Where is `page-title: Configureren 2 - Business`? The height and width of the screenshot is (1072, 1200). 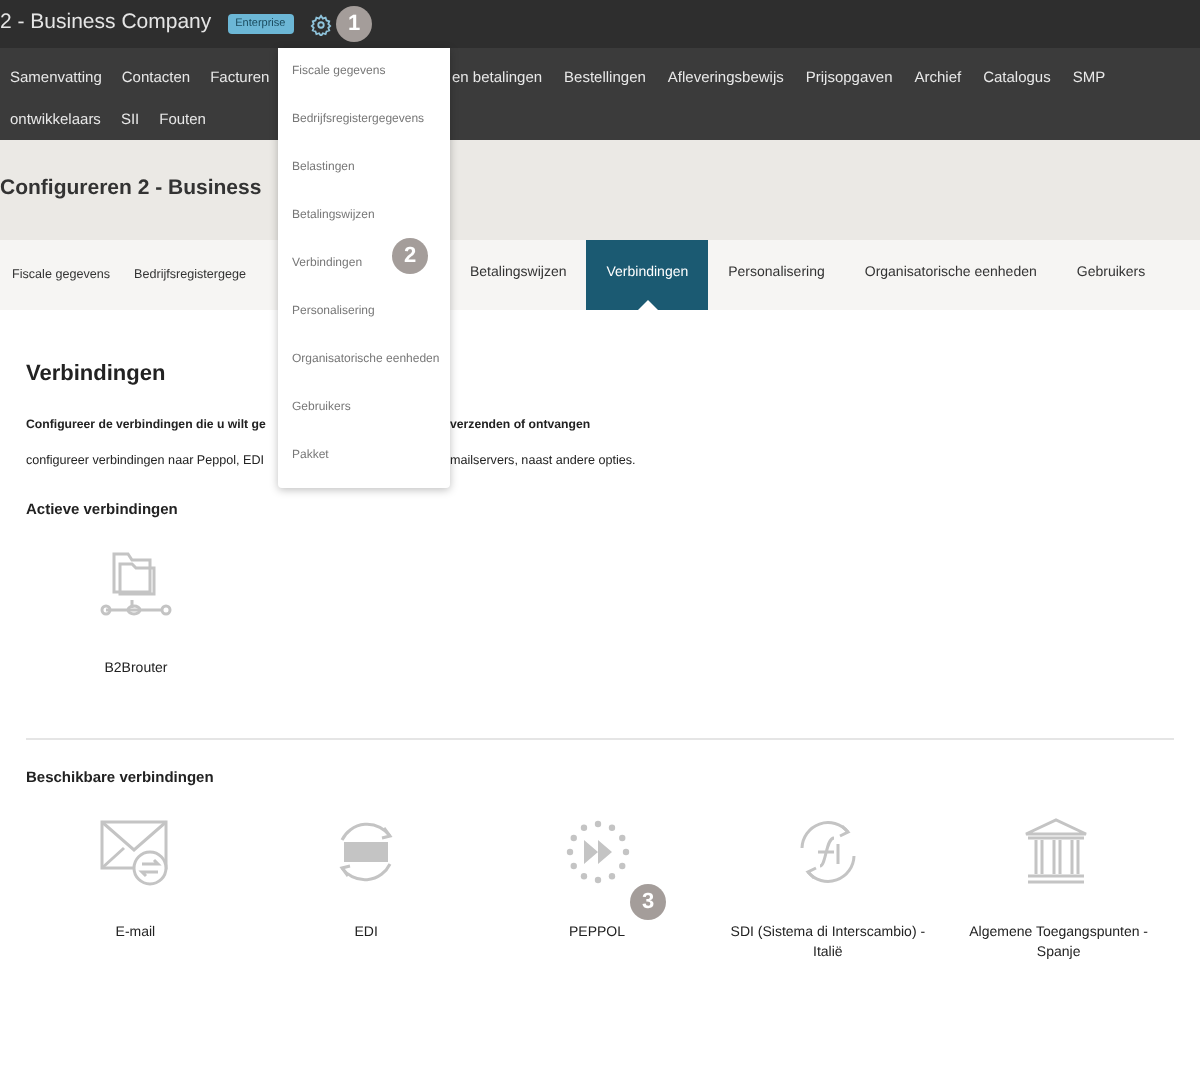 page-title: Configureren 2 - Business is located at coordinates (131, 189).